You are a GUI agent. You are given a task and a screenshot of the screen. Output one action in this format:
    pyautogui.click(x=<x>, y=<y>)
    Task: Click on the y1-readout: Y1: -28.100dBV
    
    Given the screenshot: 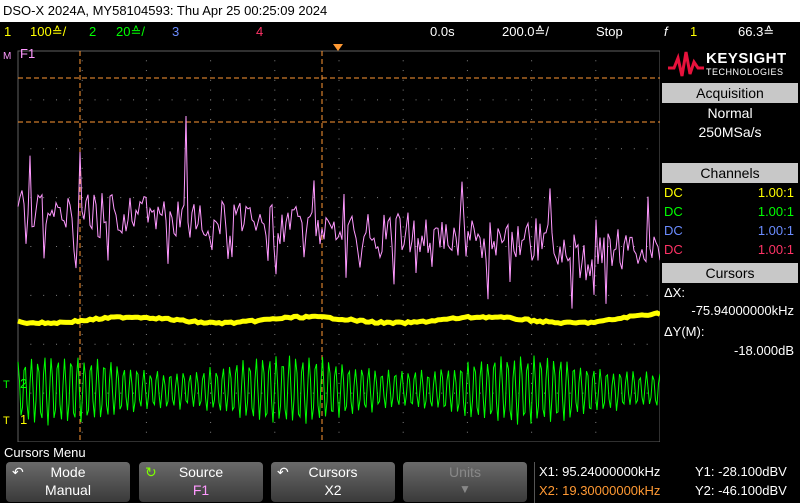 What is the action you would take?
    pyautogui.click(x=741, y=471)
    